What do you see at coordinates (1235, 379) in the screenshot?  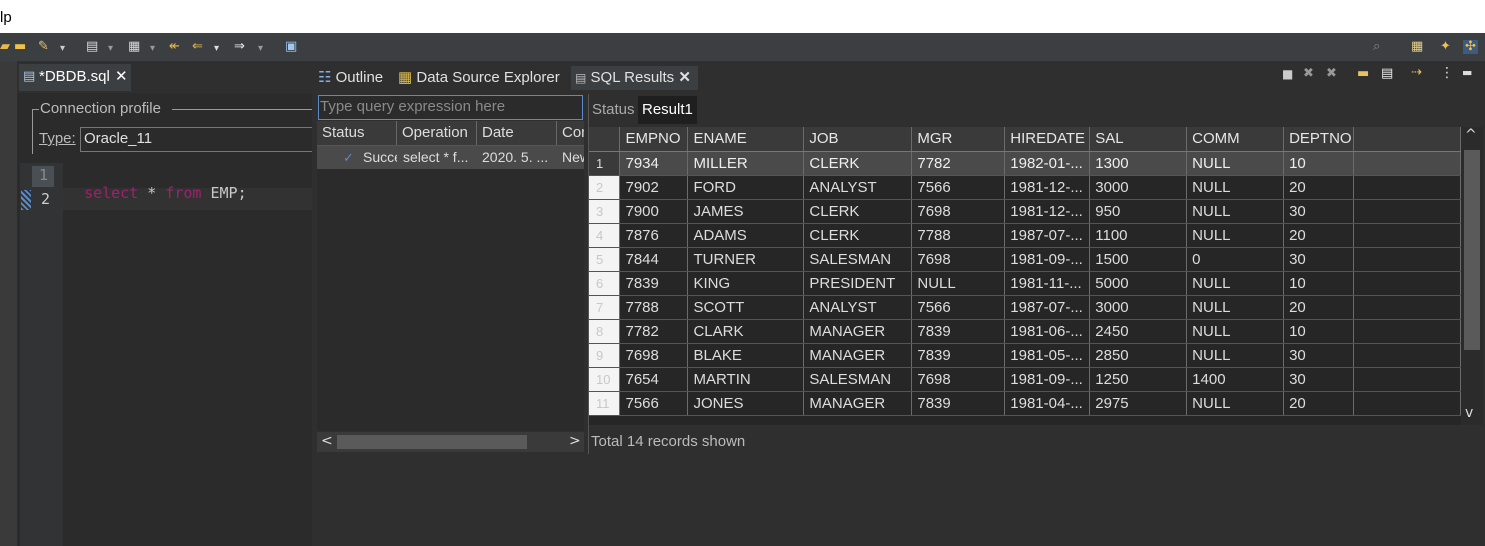 I see `cell-comm: 1400` at bounding box center [1235, 379].